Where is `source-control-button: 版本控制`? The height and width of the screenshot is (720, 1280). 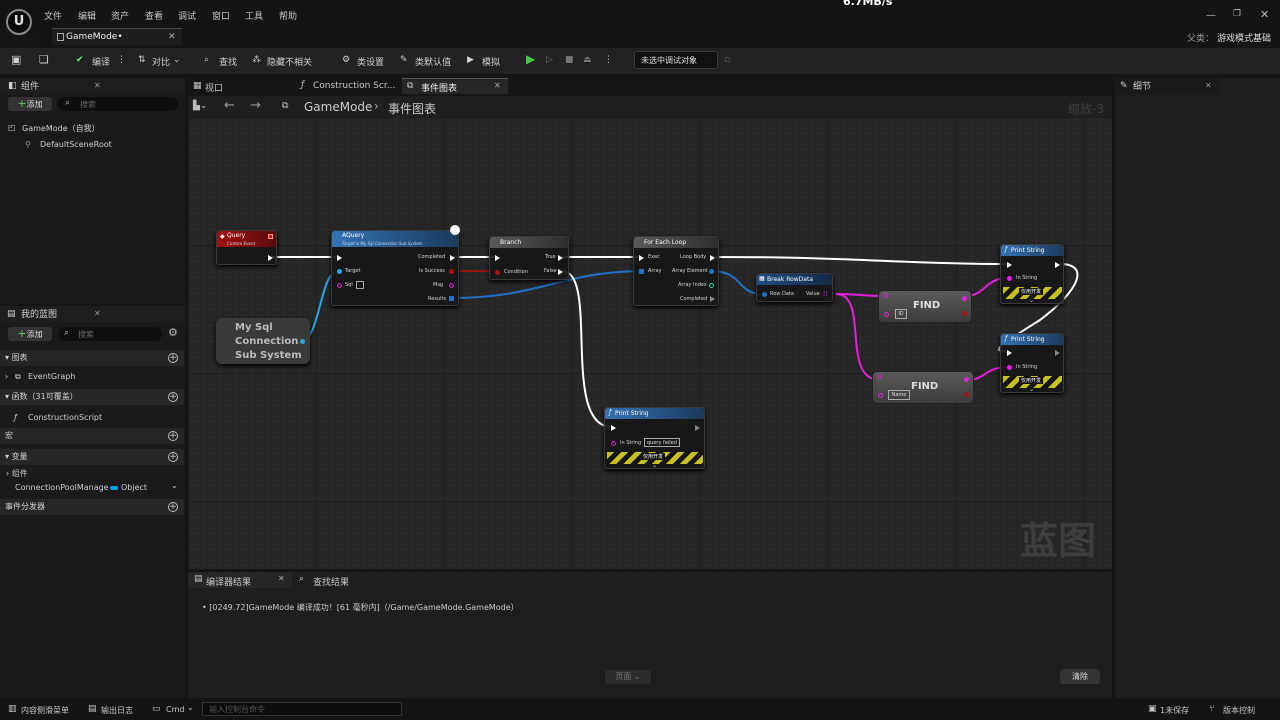
source-control-button: 版本控制 is located at coordinates (1239, 710).